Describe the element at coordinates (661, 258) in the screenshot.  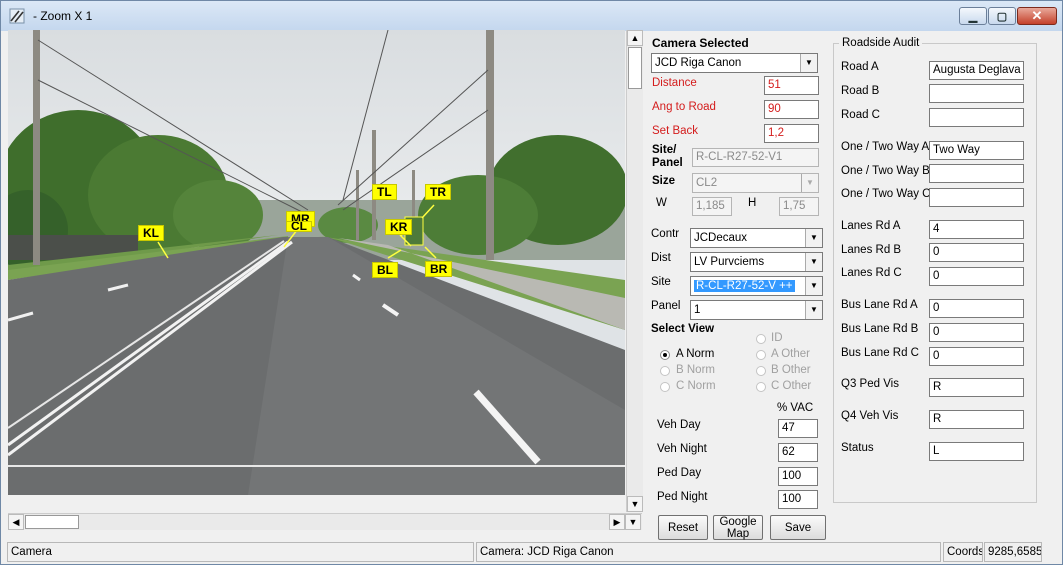
I see `dist-label: Dist` at that location.